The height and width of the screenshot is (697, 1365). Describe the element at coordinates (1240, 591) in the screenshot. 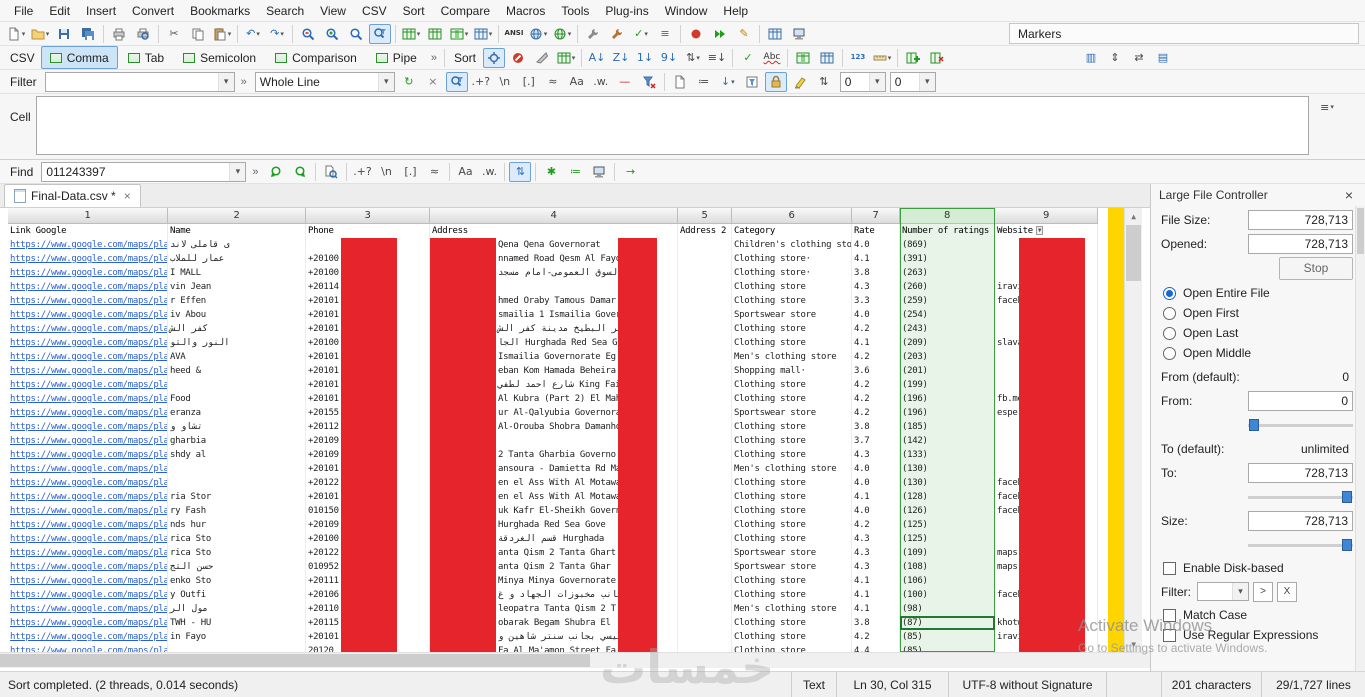

I see `panel-filter-arrow: ▾` at that location.